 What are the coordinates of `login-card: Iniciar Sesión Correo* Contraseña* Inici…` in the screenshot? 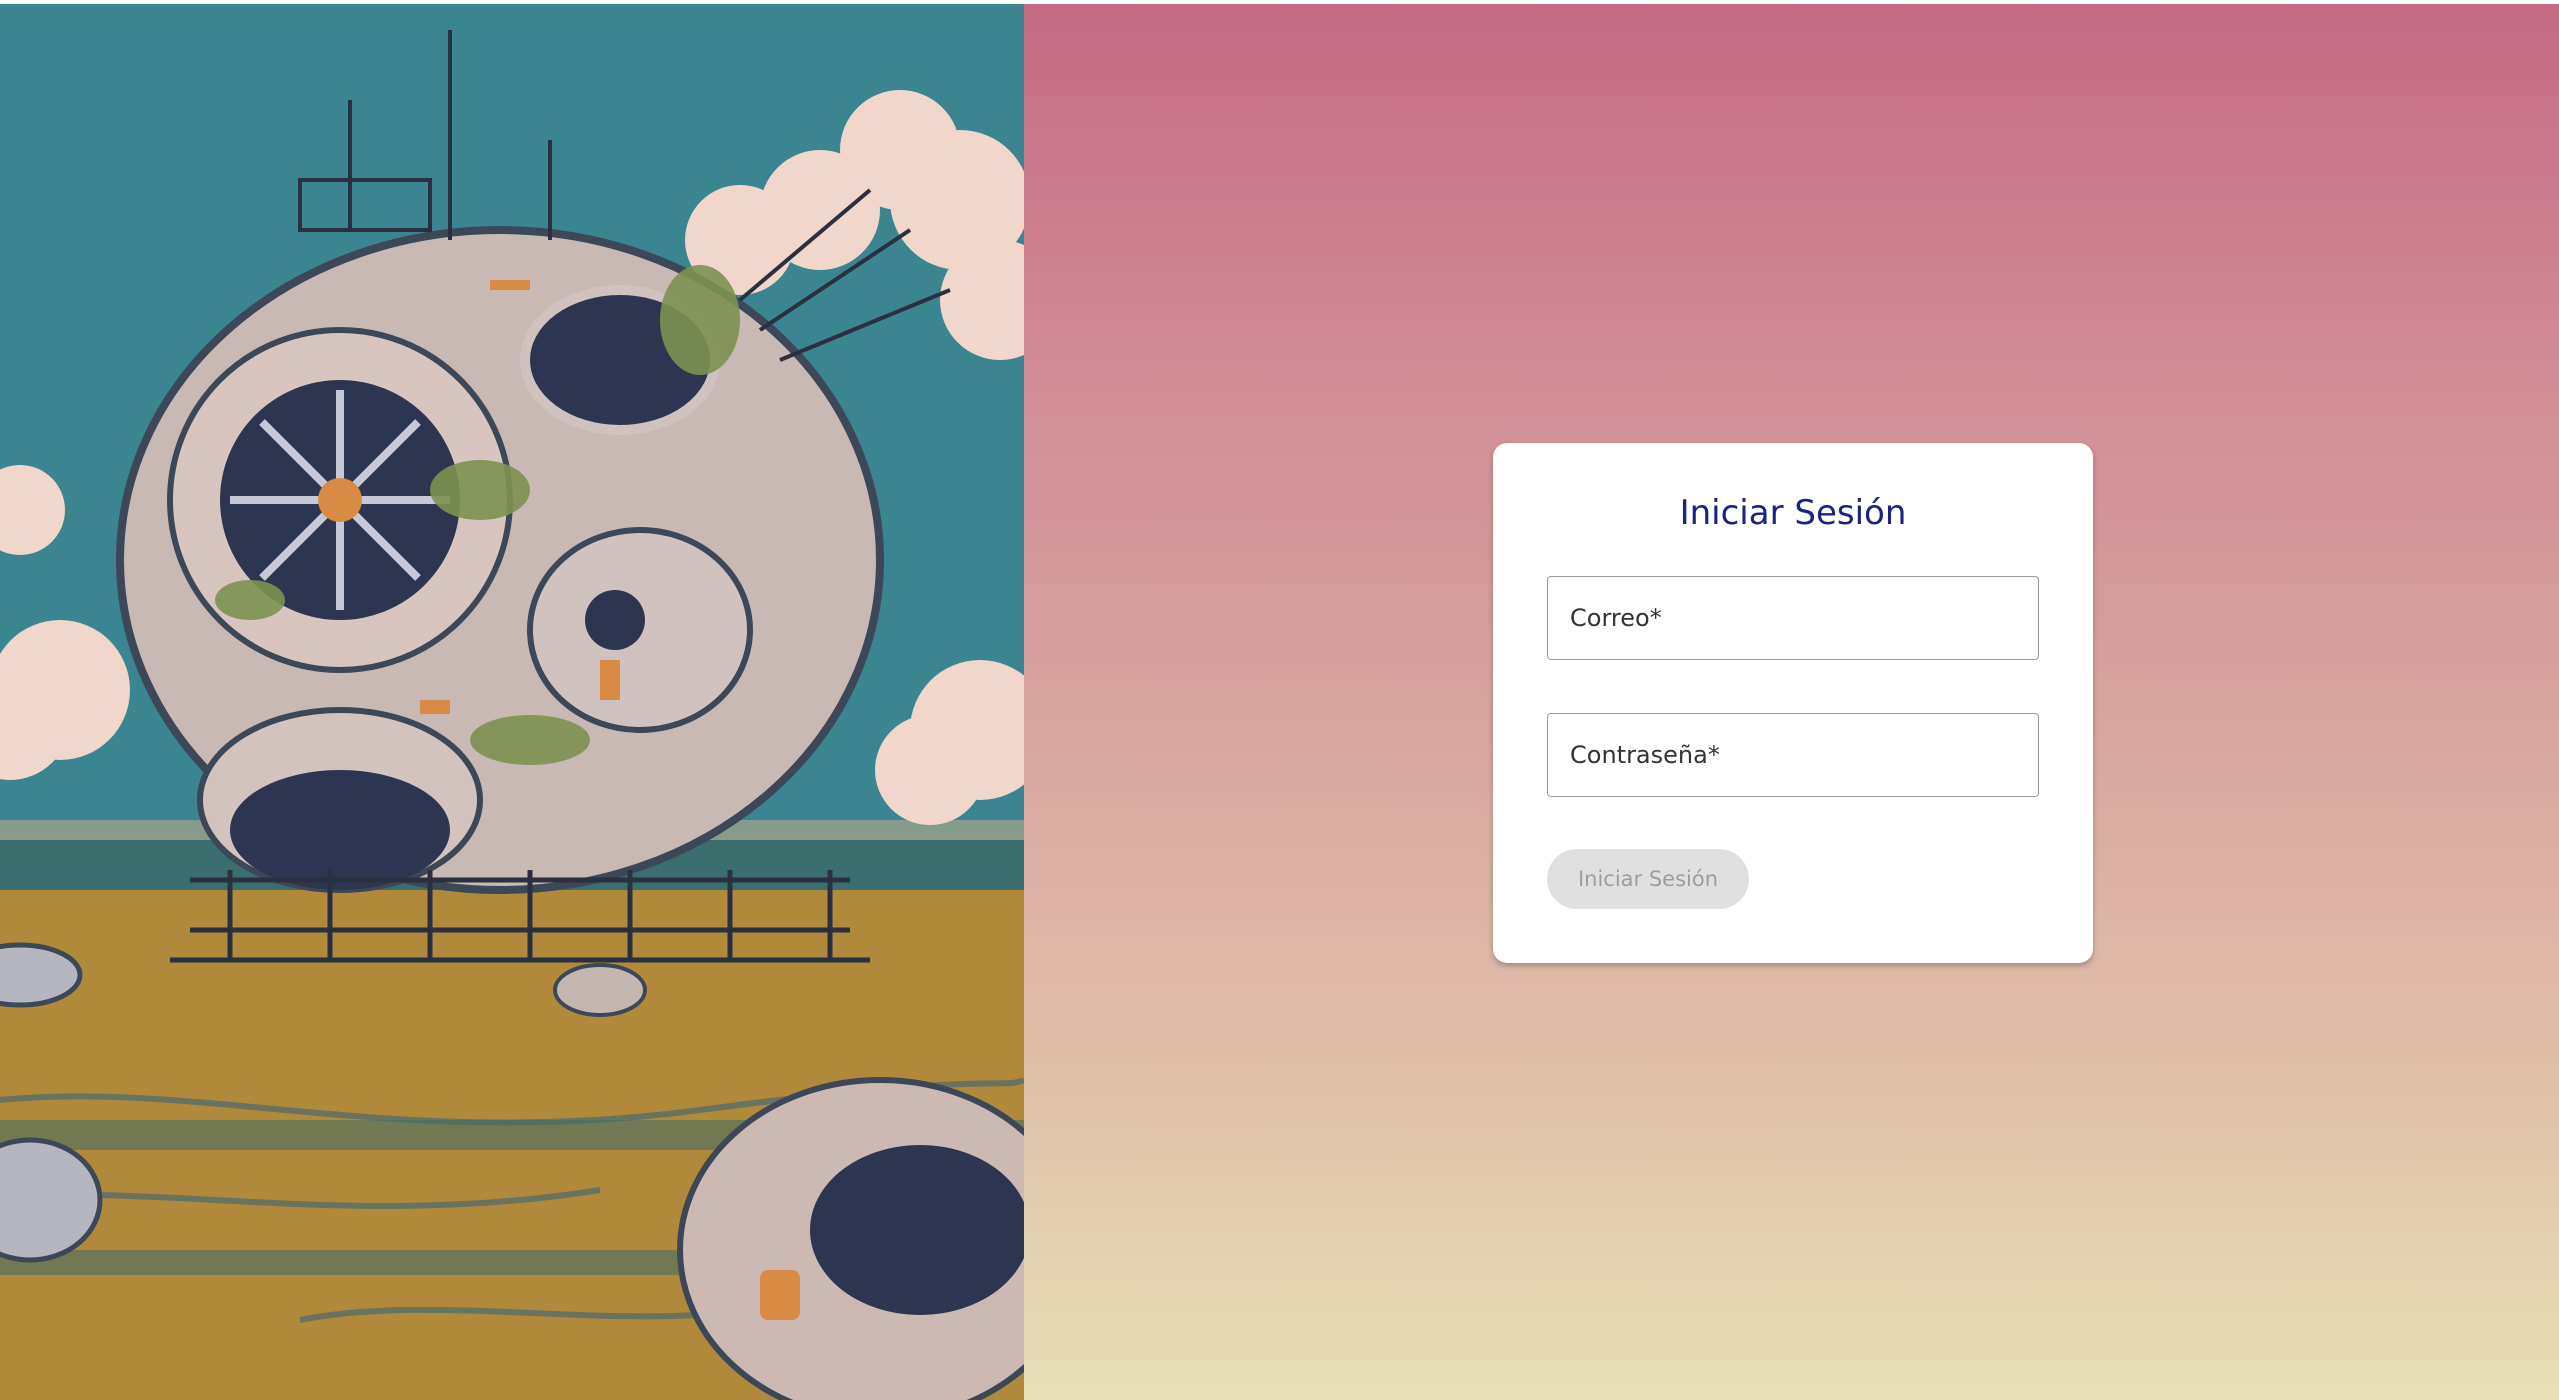 It's located at (1793, 703).